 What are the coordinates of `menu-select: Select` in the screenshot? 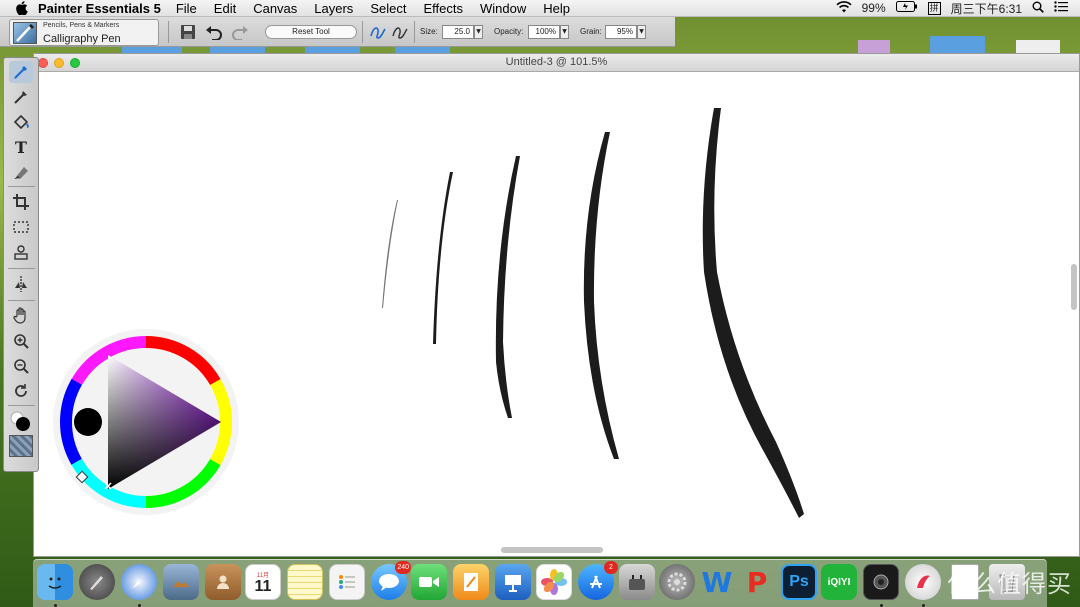 It's located at (388, 8).